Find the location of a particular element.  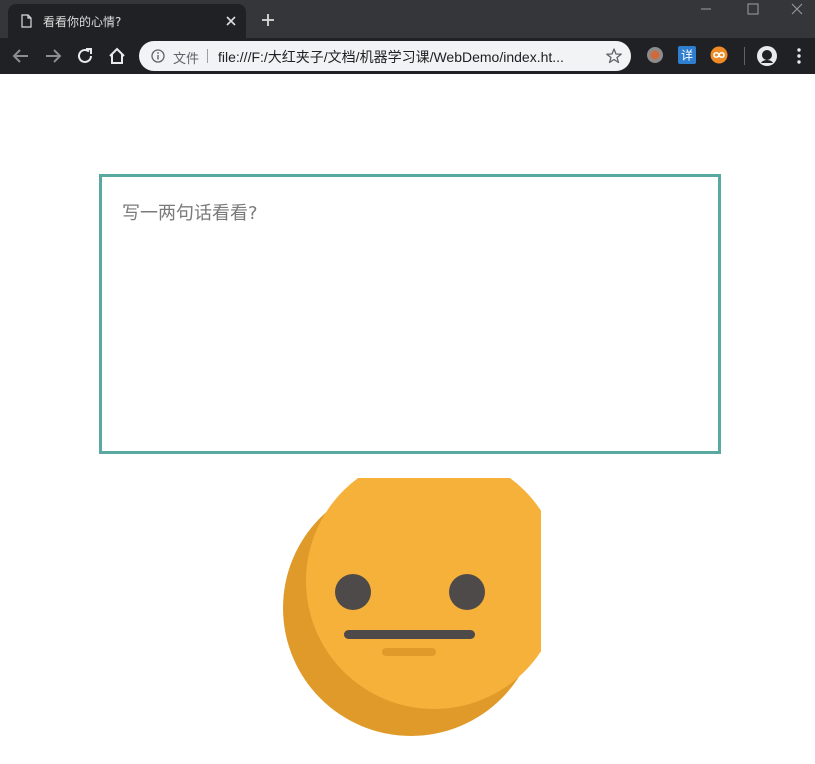

browser-titlebar: 看看你的心情? is located at coordinates (407, 19).